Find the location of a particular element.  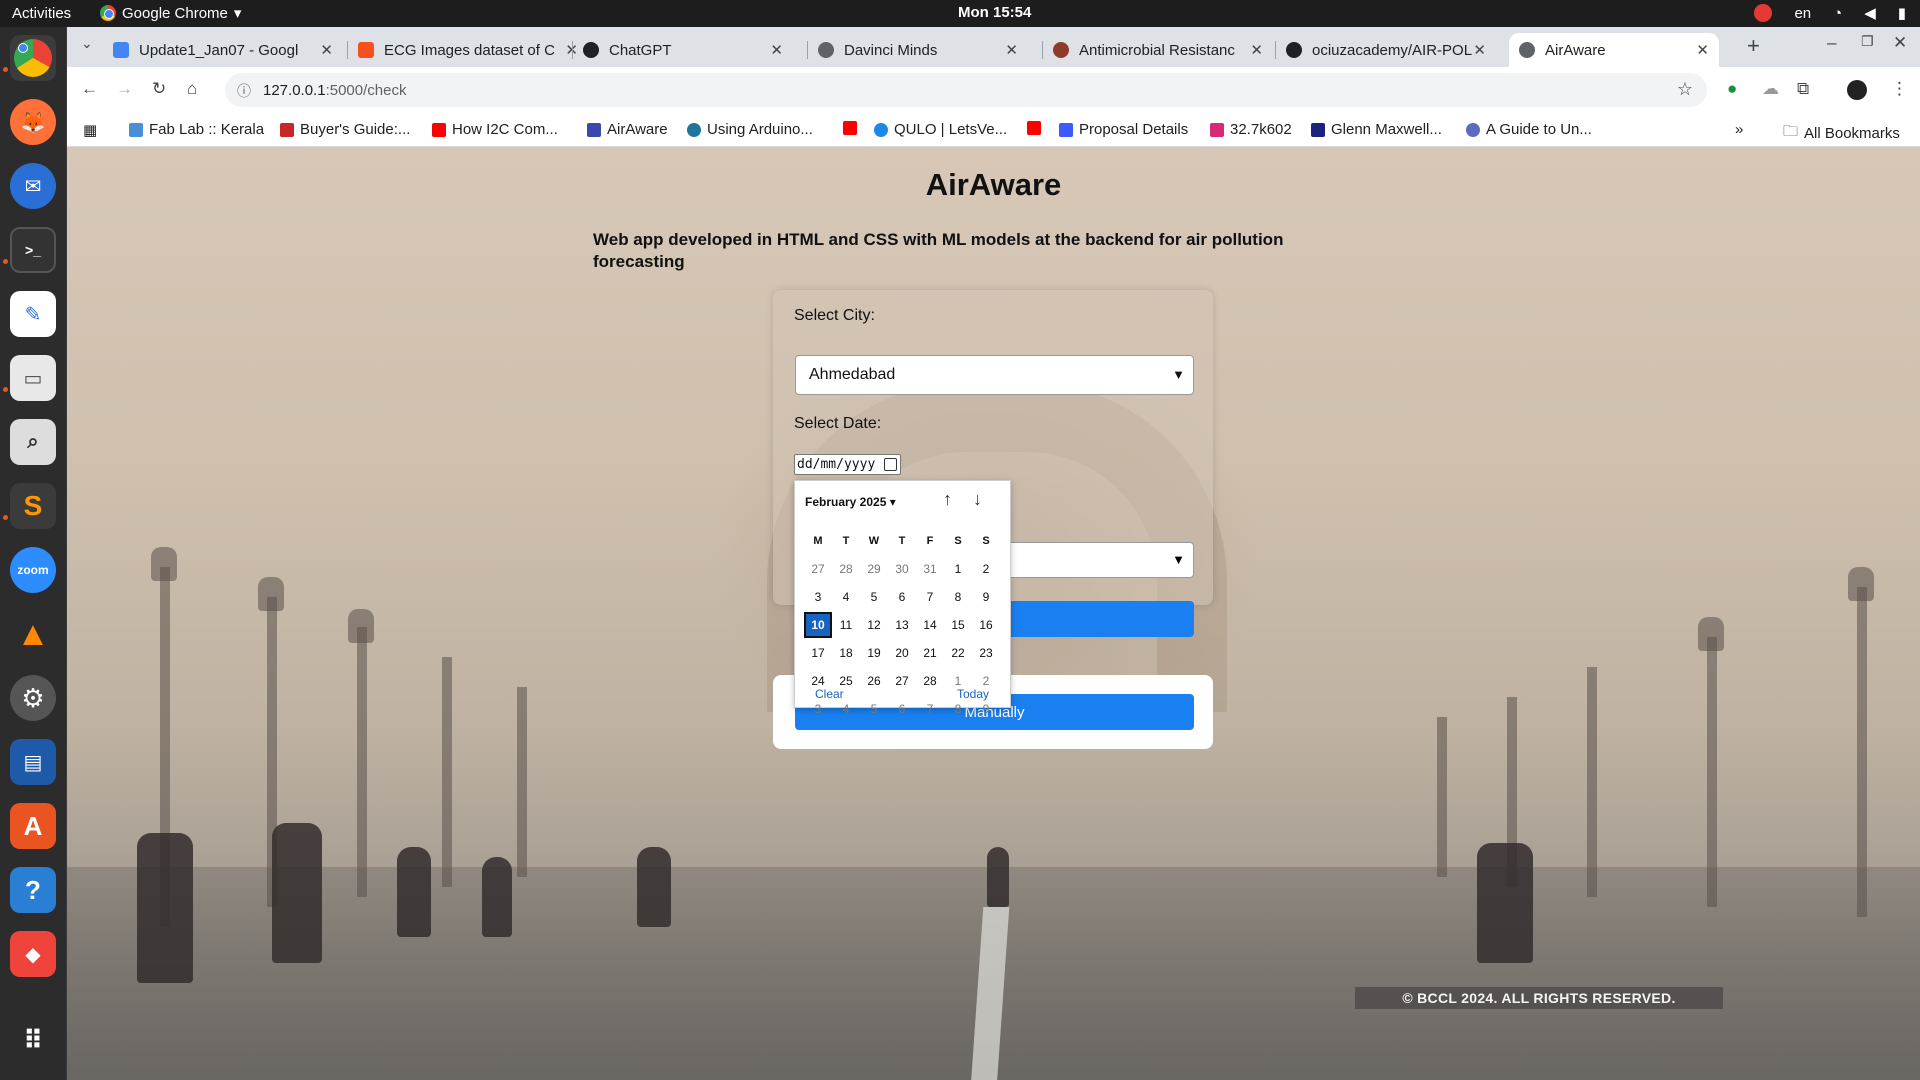

maximize-button: ❐ is located at coordinates (1867, 41).